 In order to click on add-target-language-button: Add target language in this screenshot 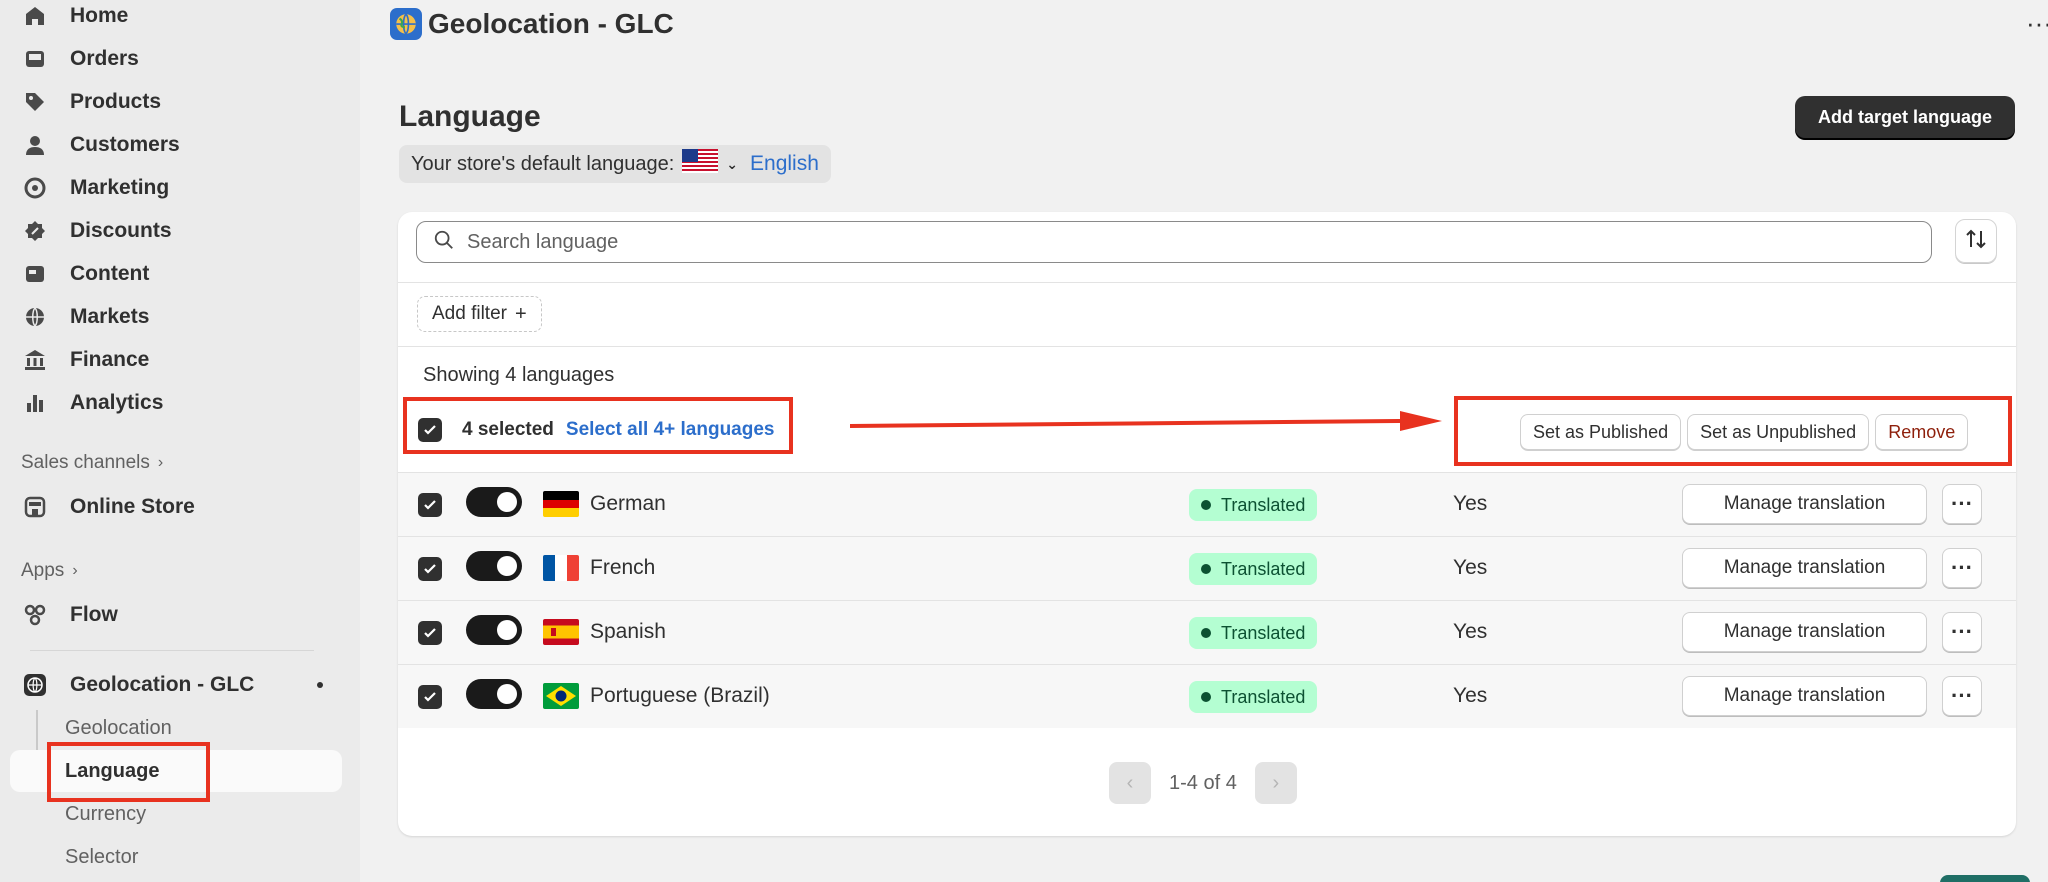, I will do `click(1905, 117)`.